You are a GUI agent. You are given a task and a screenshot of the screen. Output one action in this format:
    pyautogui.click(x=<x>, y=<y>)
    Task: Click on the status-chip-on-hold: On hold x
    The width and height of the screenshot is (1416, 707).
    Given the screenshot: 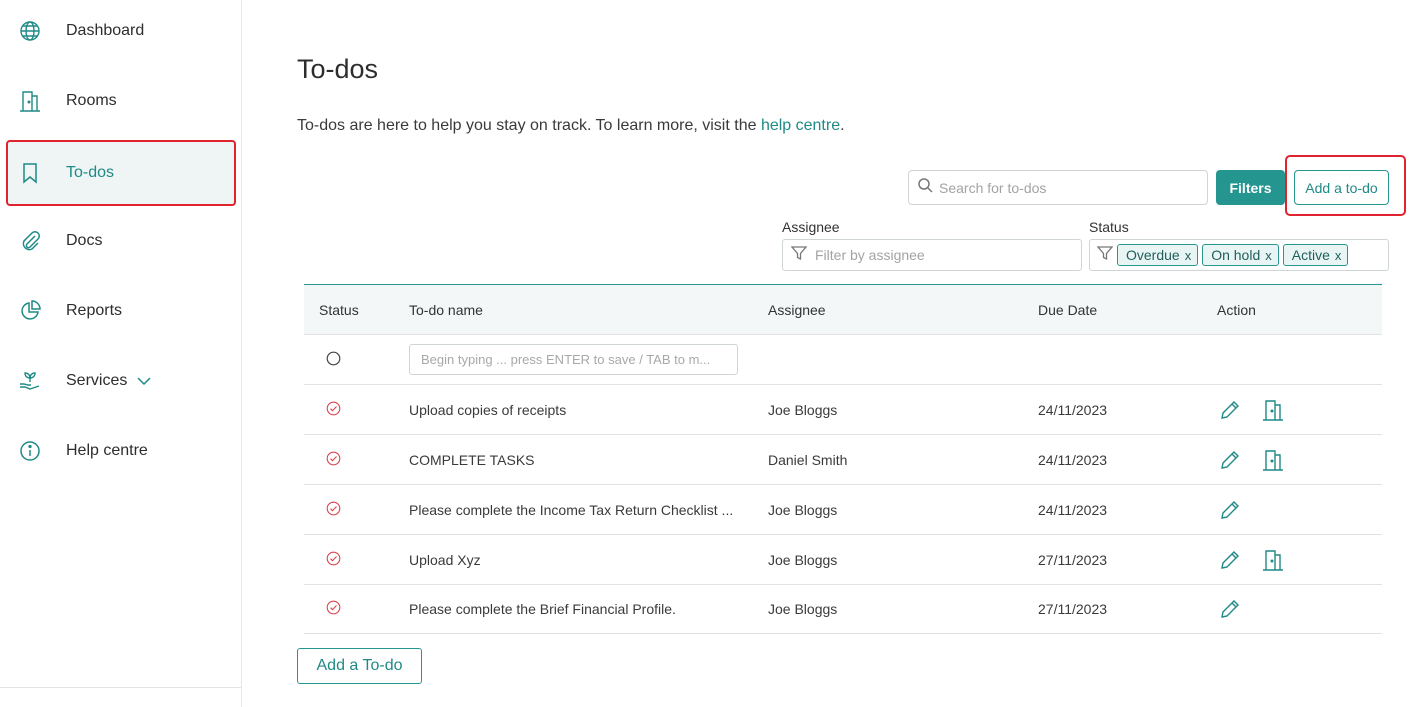 What is the action you would take?
    pyautogui.click(x=1240, y=255)
    